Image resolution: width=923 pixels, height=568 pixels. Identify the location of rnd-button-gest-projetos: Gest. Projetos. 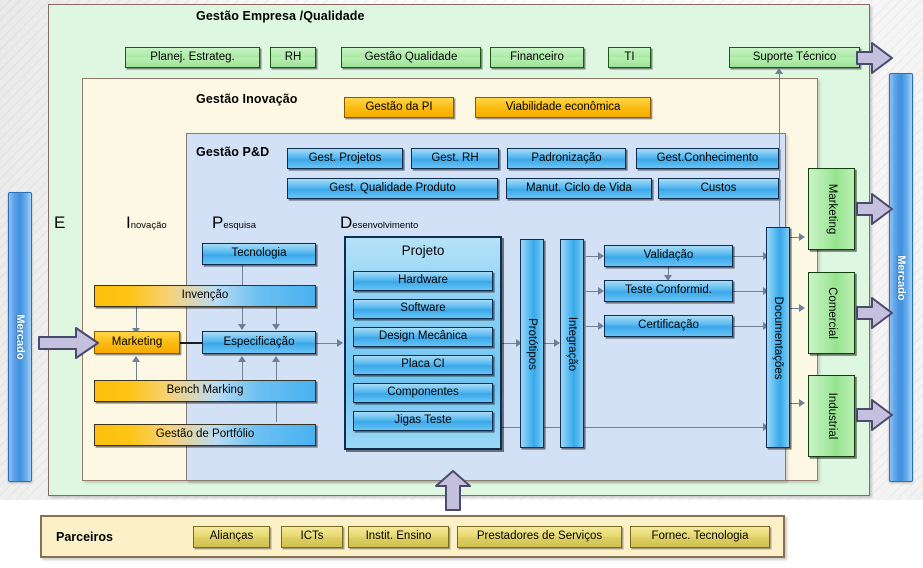
(345, 158).